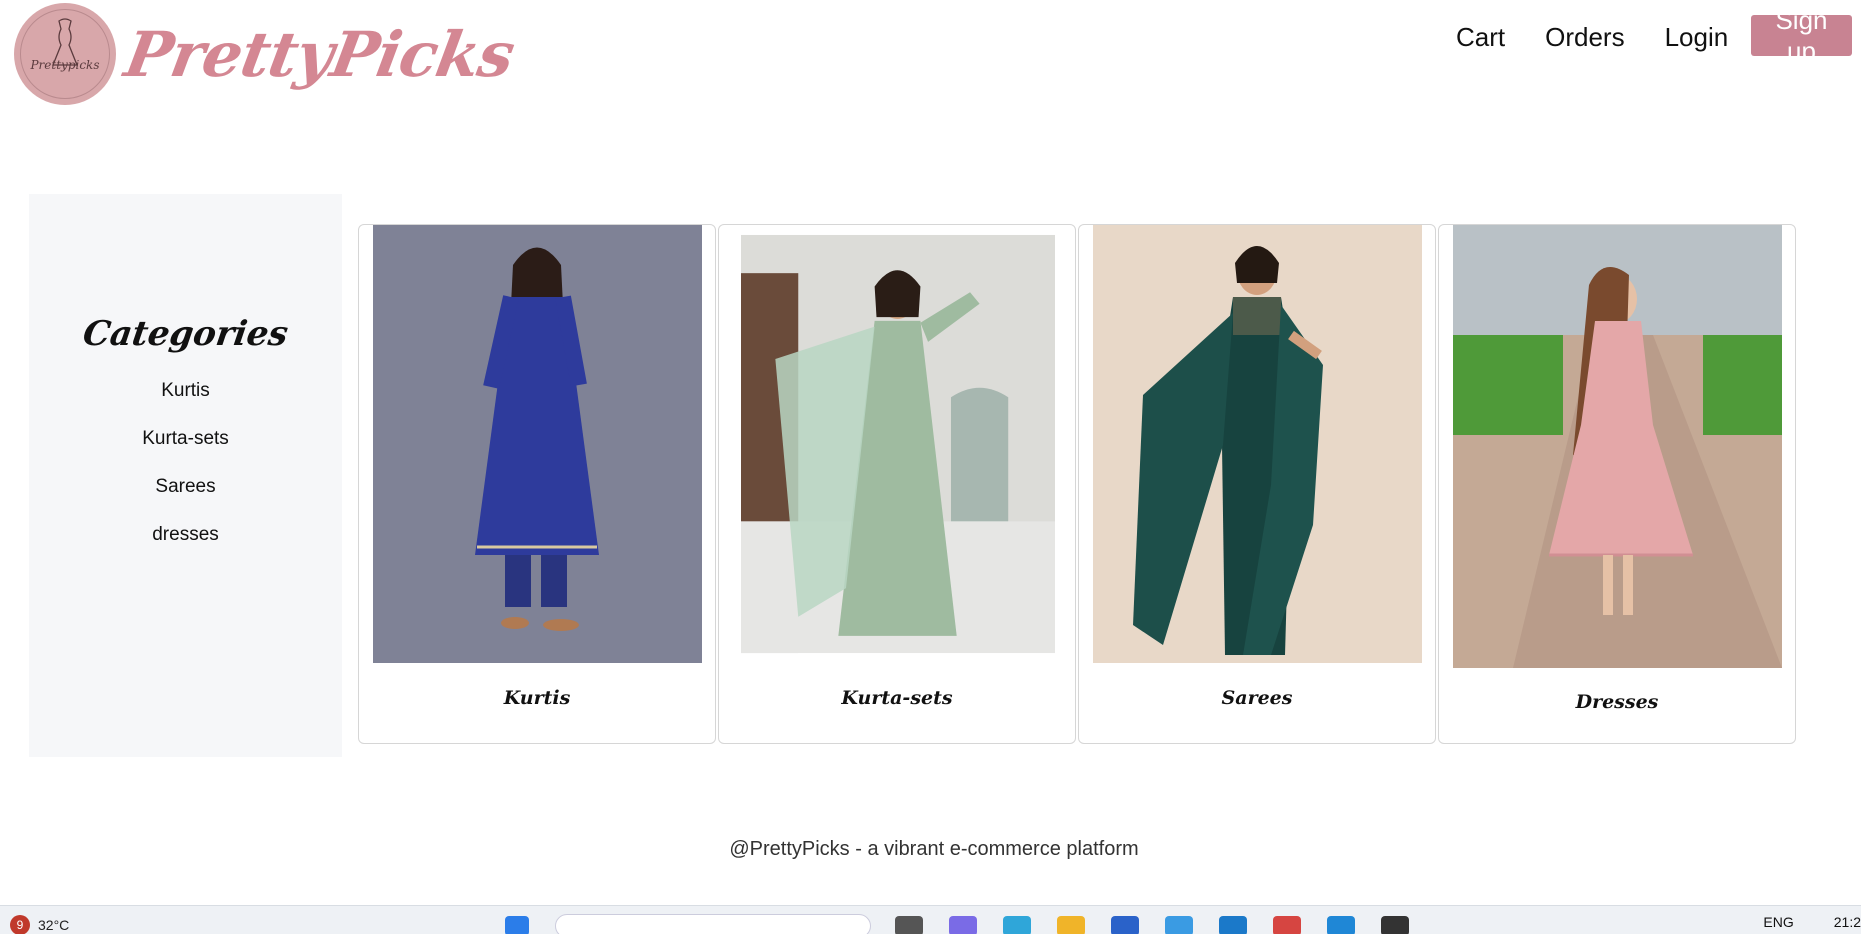  I want to click on terminal-icon, so click(1395, 925).